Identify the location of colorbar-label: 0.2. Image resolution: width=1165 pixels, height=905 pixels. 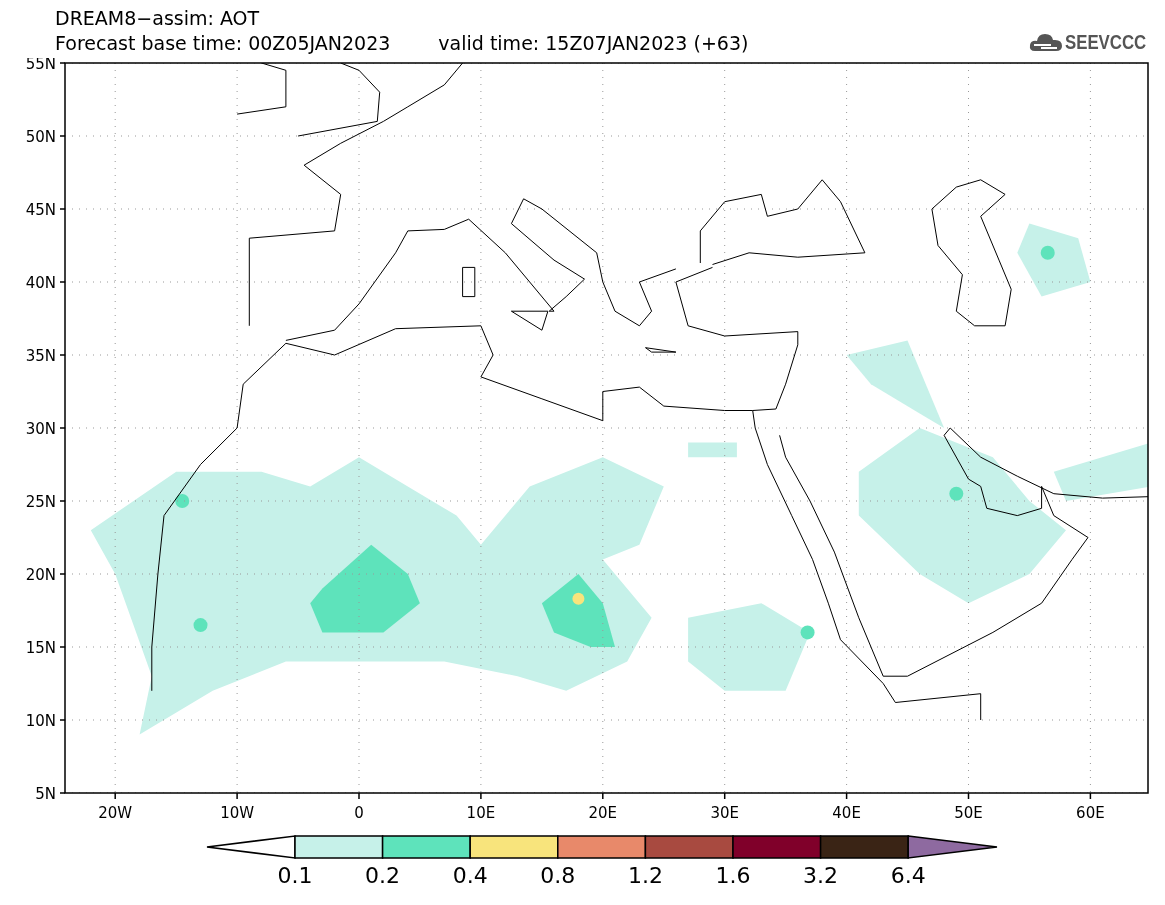
(383, 875).